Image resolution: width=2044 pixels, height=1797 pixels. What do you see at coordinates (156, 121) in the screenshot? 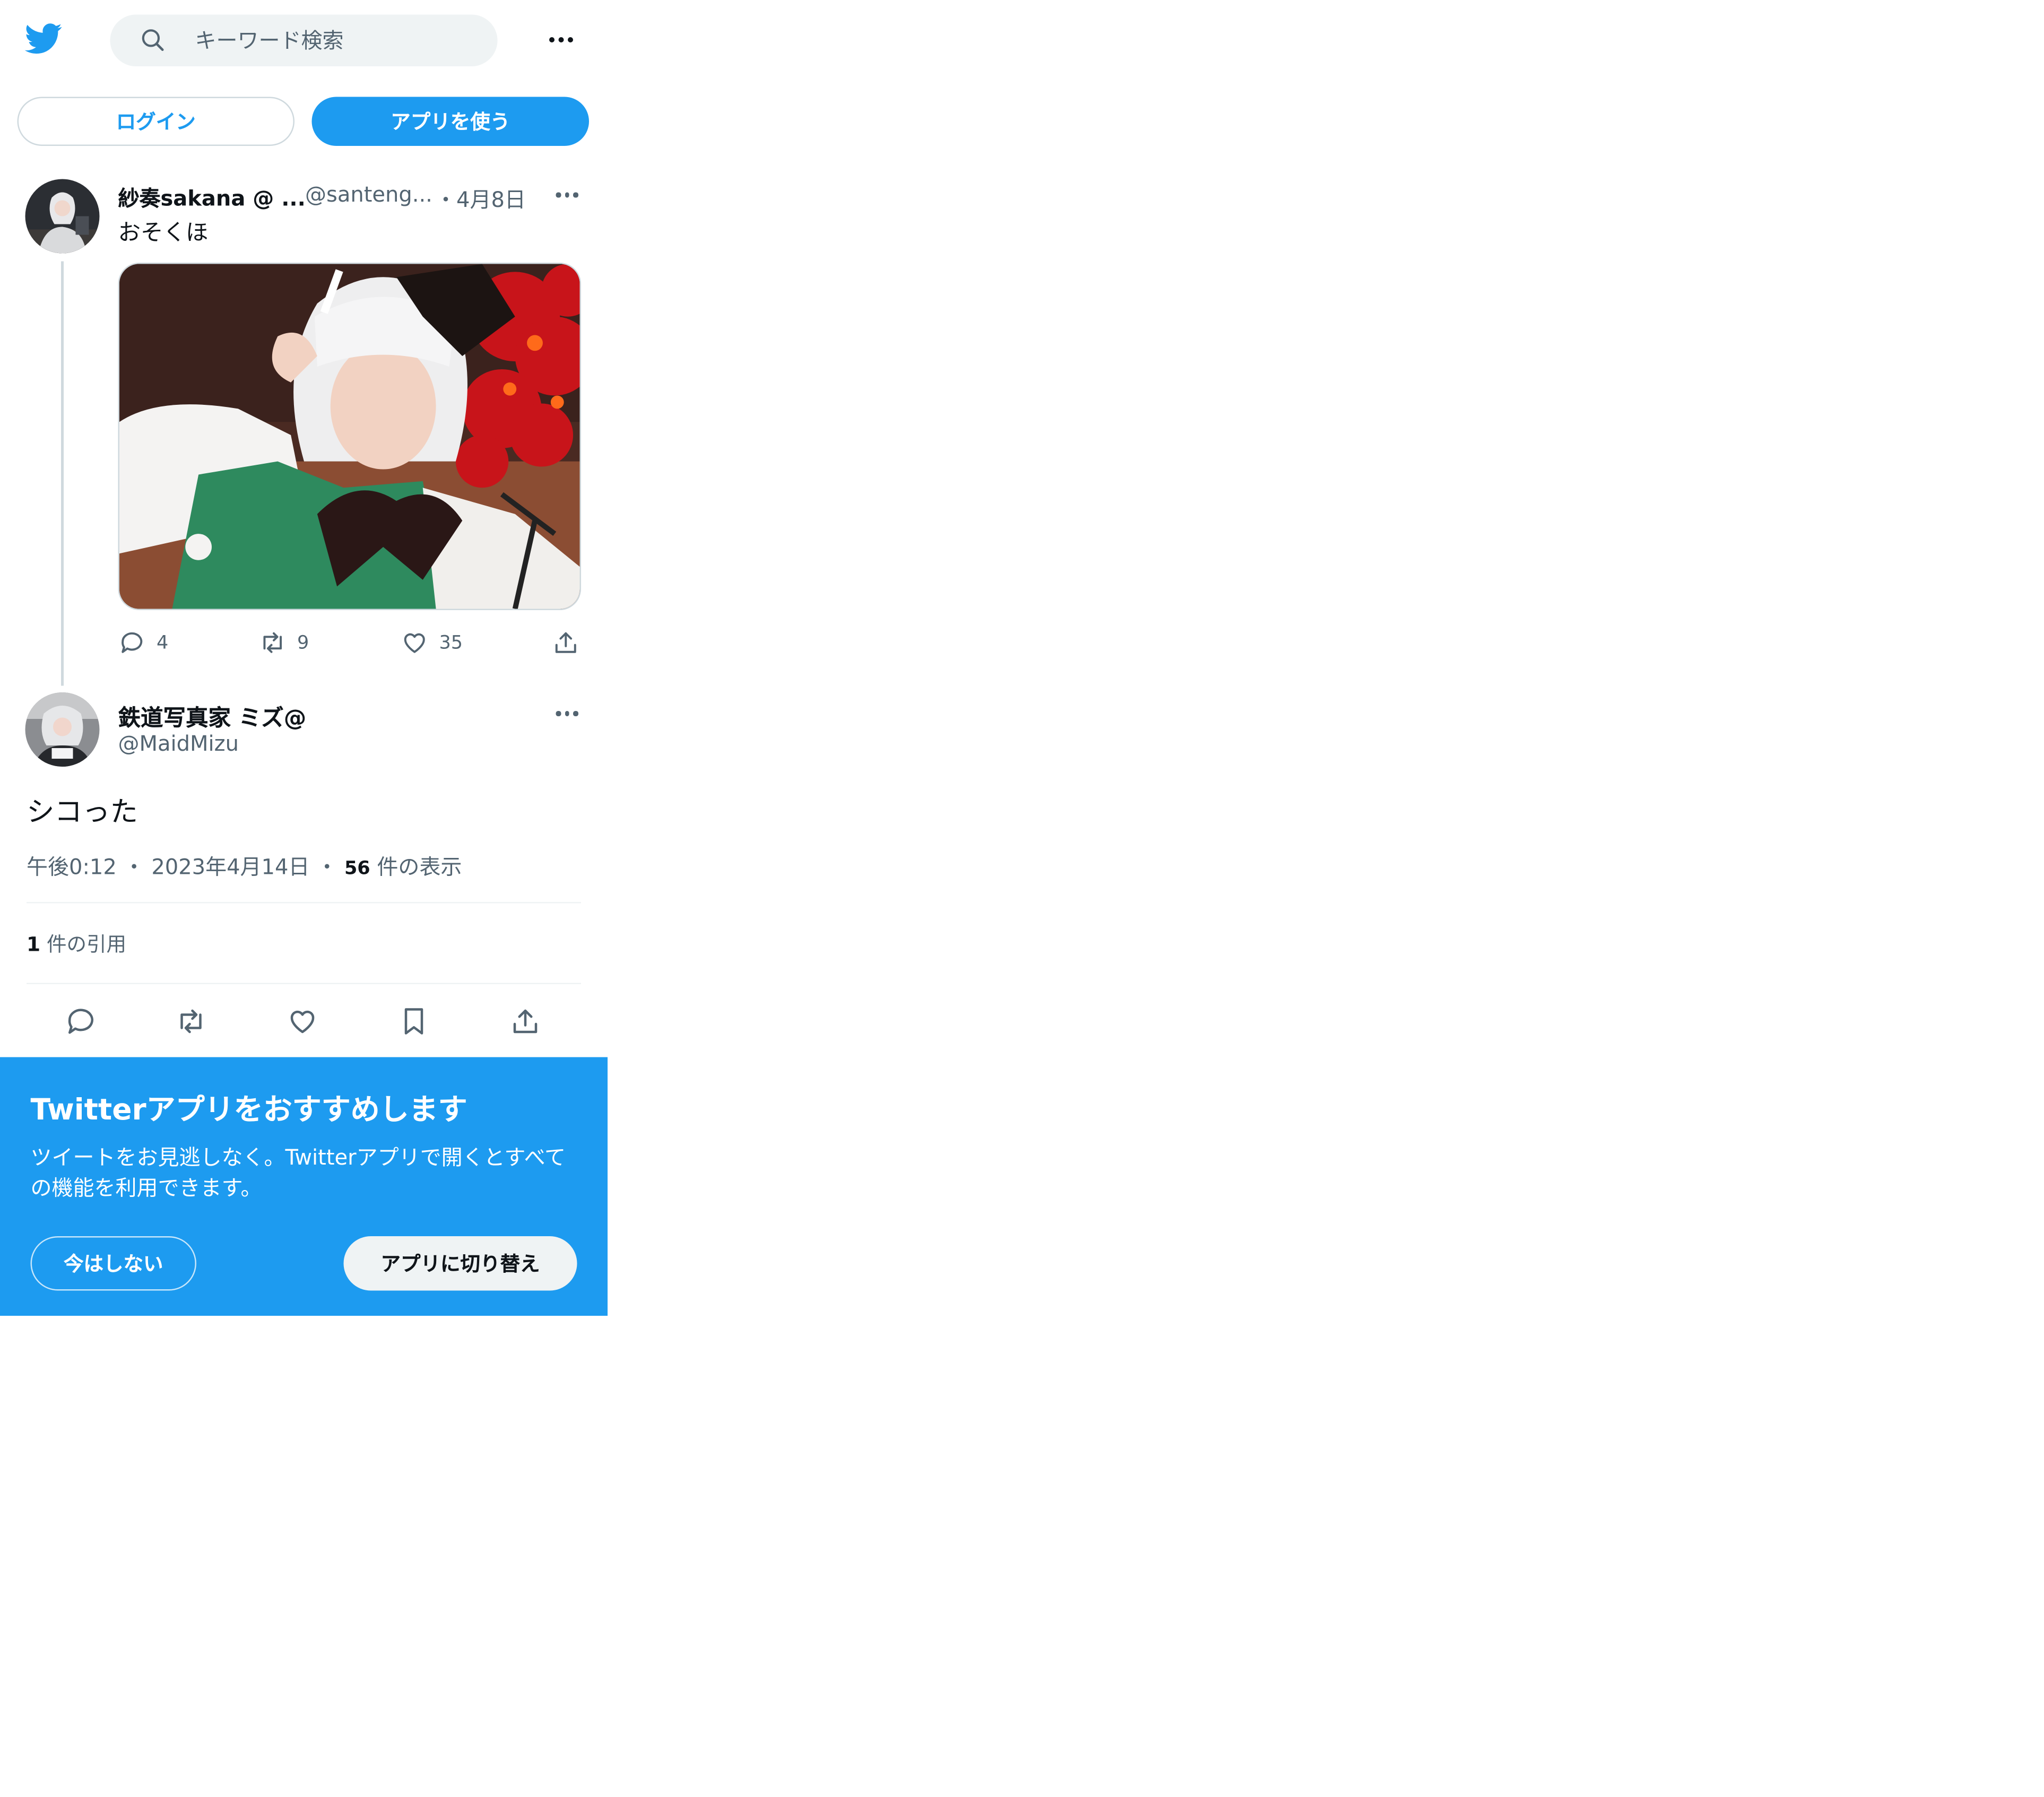
I see `login-button: ログイン` at bounding box center [156, 121].